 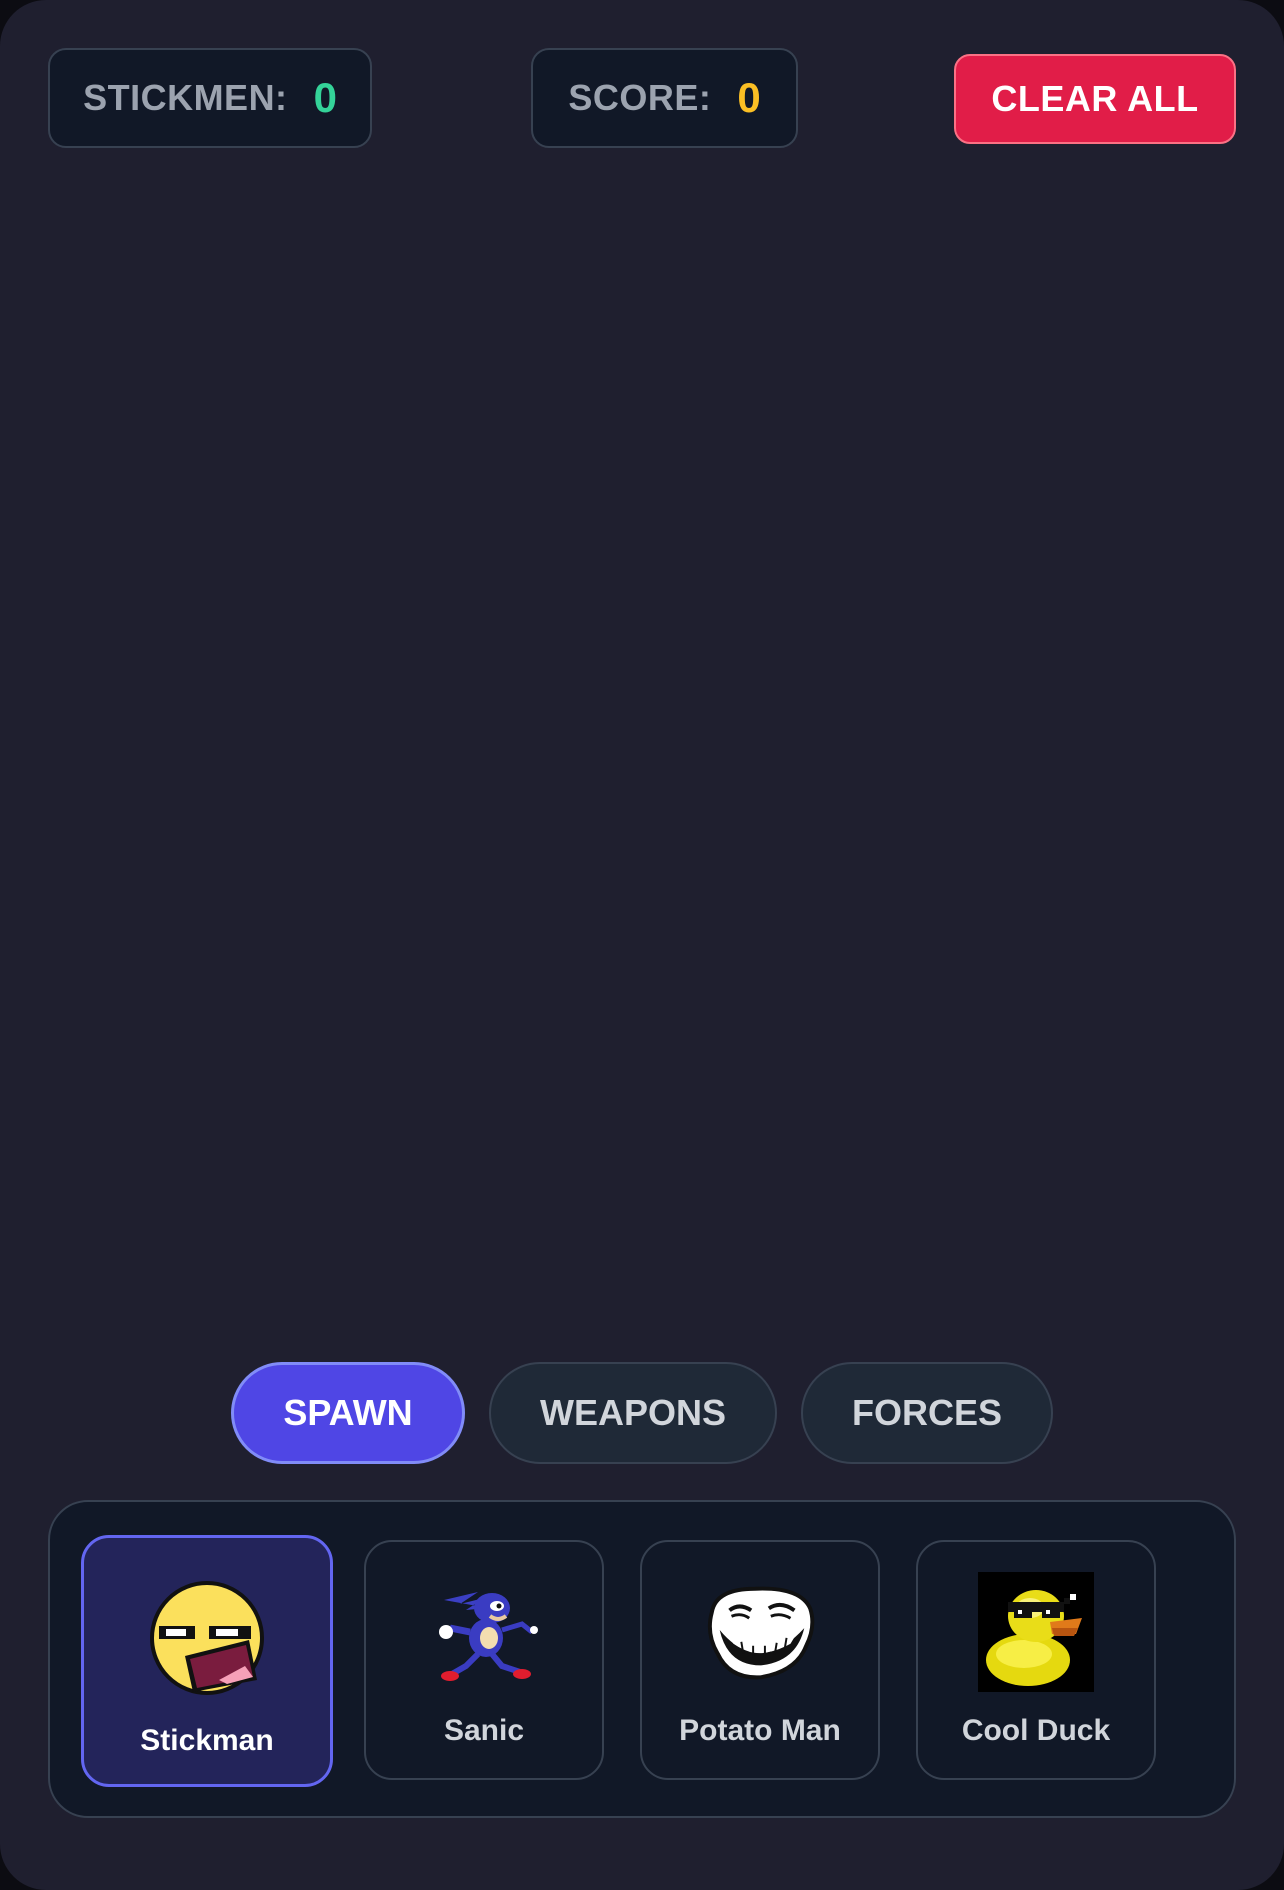 What do you see at coordinates (207, 1740) in the screenshot?
I see `spawn-item-label: Stickman` at bounding box center [207, 1740].